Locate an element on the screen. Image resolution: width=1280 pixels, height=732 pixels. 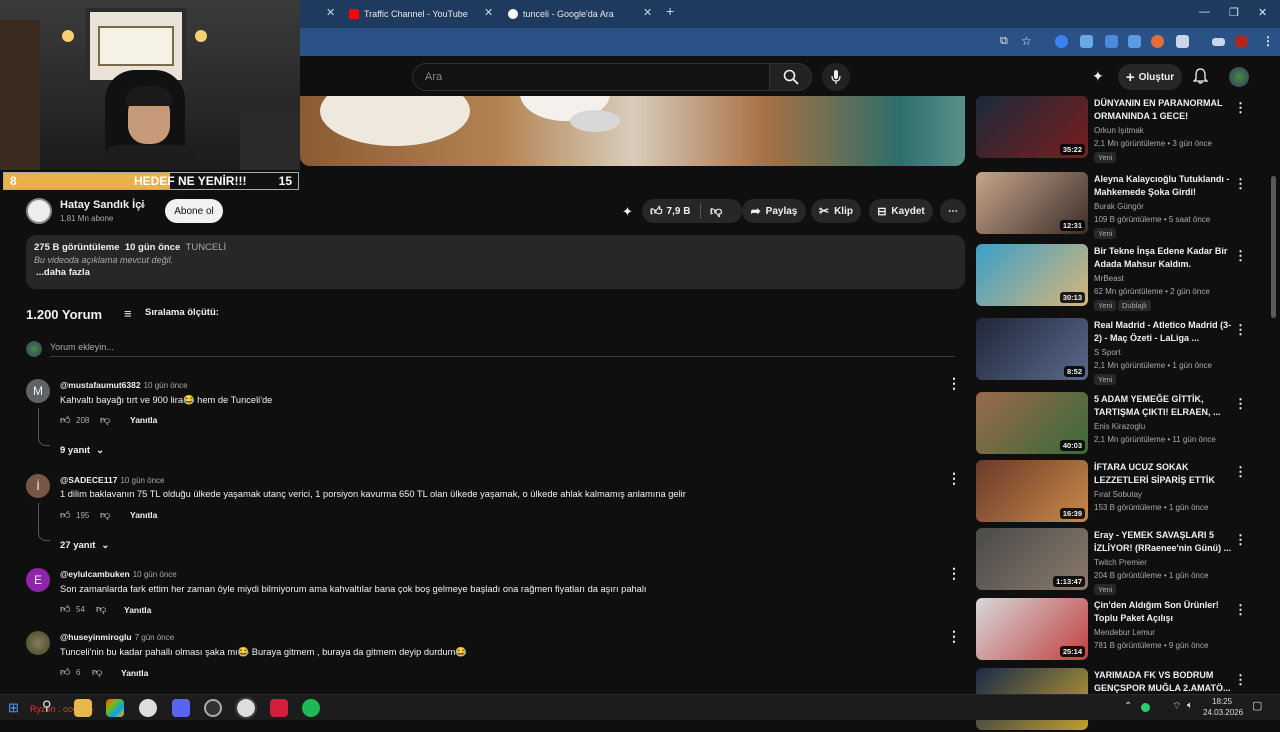
comment-avatar: İ is located at coordinates (38, 486).